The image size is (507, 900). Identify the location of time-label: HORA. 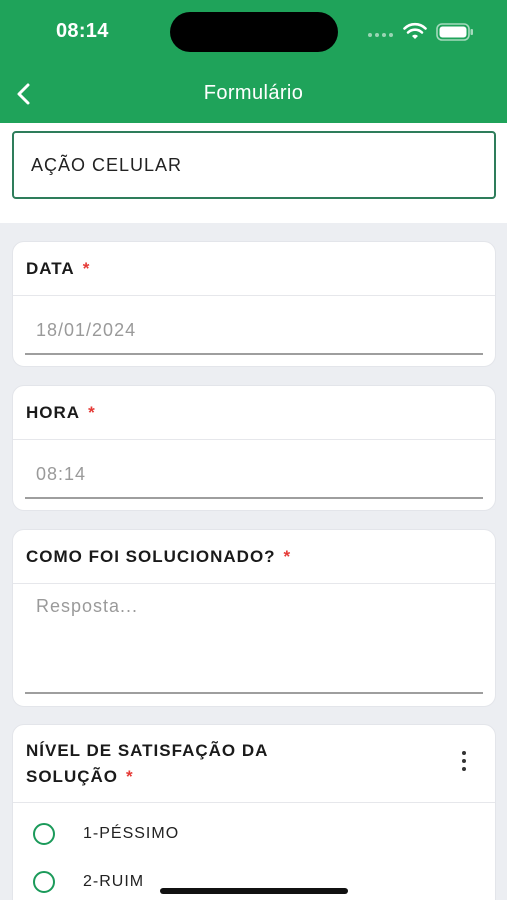
(53, 412).